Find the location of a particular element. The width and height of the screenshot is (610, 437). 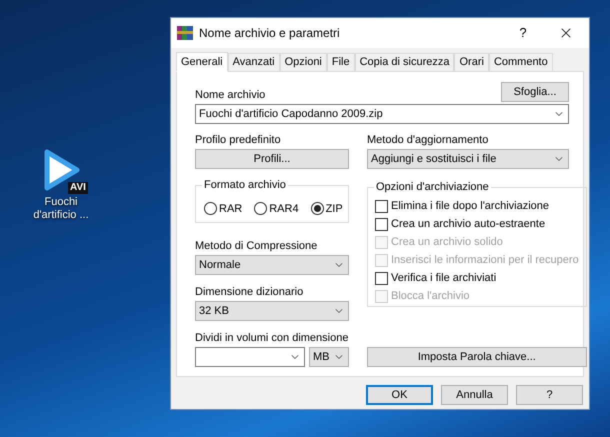

checkbox-label: Inserisci le informazioni per il recupero is located at coordinates (485, 260).